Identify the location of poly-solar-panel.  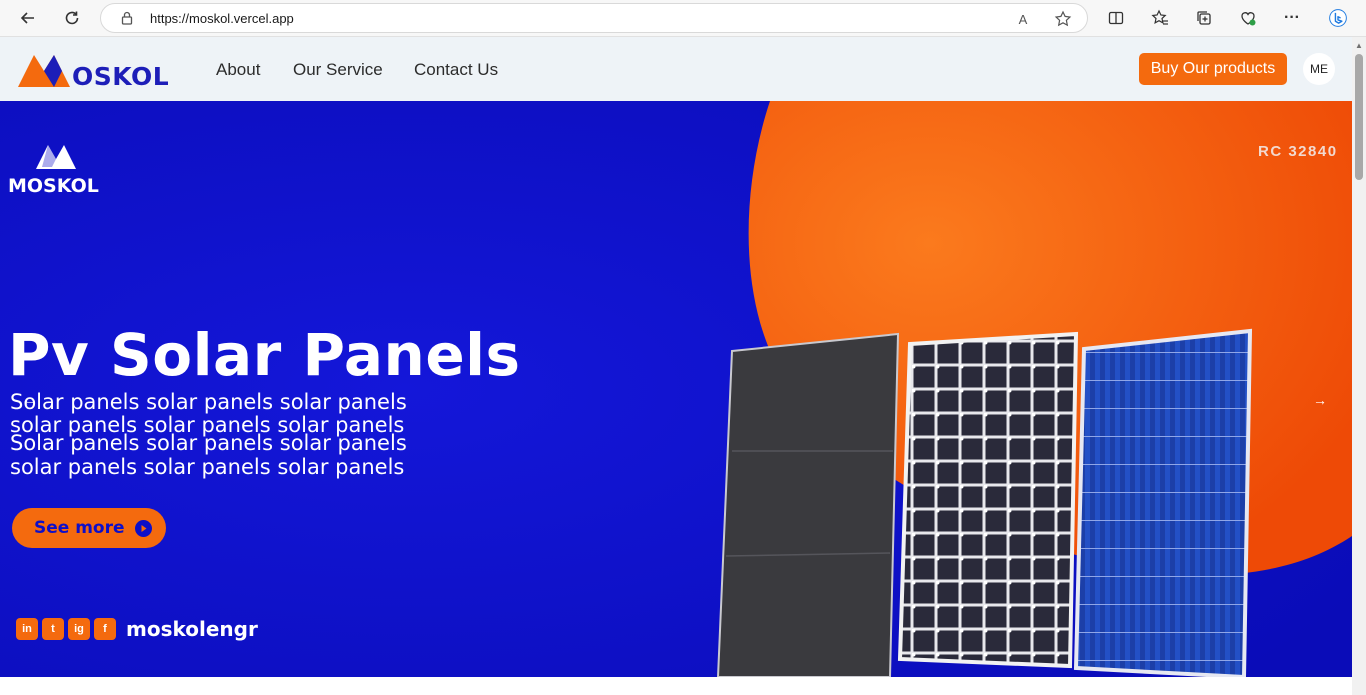
(1163, 502).